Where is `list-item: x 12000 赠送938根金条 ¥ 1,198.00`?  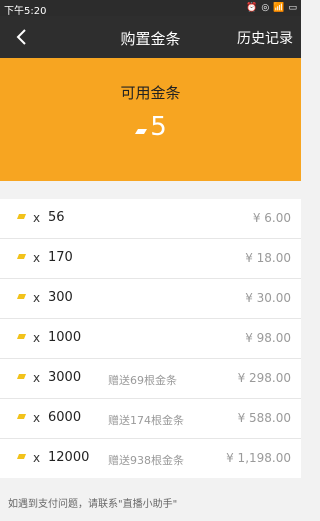
list-item: x 12000 赠送938根金条 ¥ 1,198.00 is located at coordinates (150, 458).